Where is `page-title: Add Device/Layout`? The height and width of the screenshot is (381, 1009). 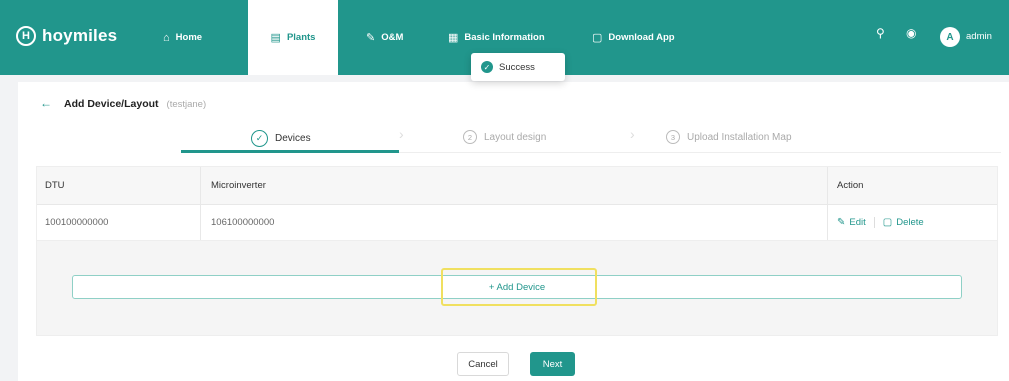 page-title: Add Device/Layout is located at coordinates (111, 104).